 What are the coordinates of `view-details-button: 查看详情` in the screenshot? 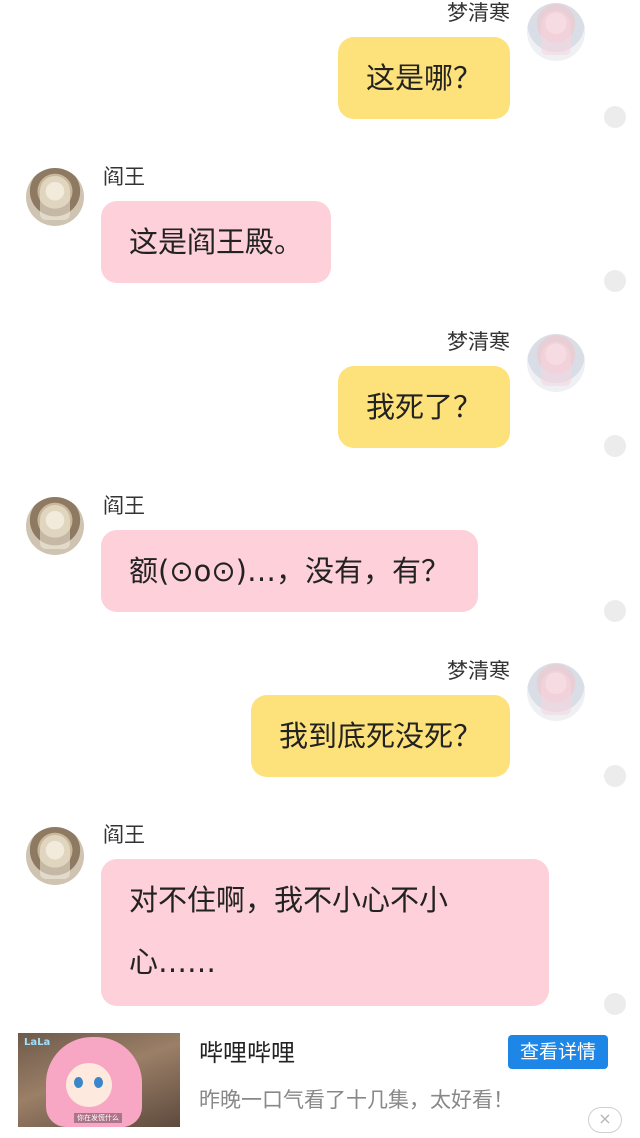 It's located at (558, 1052).